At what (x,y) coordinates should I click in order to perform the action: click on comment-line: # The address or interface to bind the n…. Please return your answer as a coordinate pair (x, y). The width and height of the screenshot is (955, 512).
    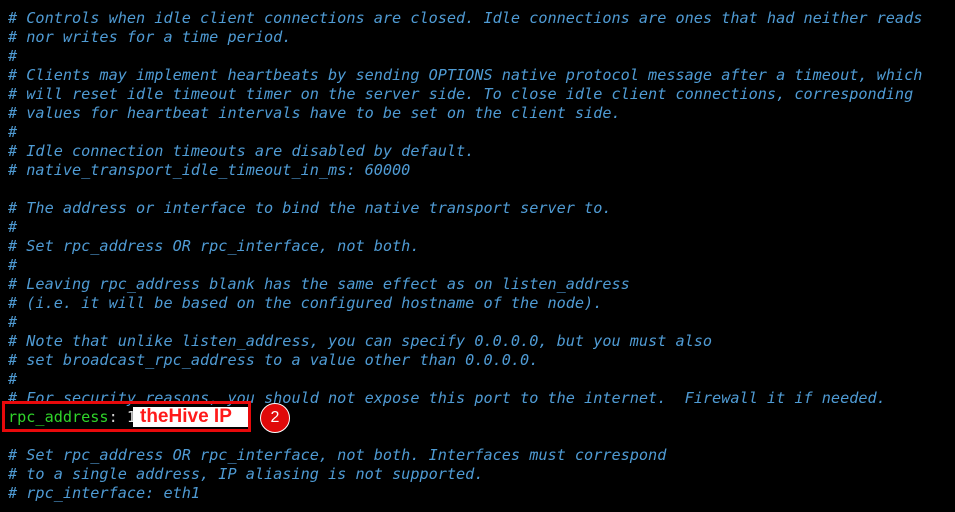
    Looking at the image, I should click on (310, 208).